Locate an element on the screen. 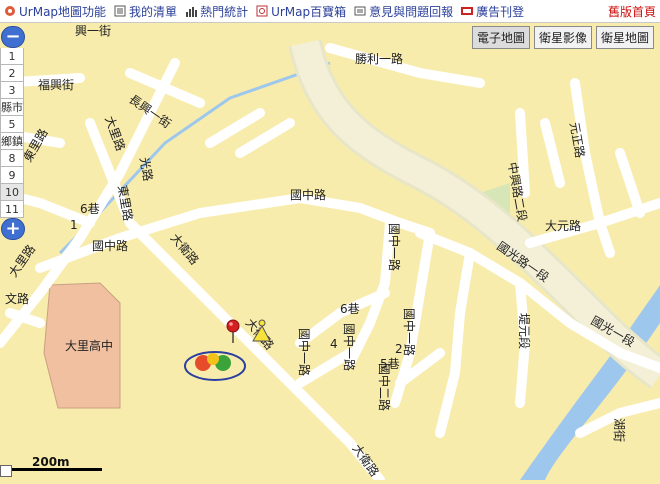 This screenshot has width=660, height=484. zoom-level: 鄉鎮 is located at coordinates (12, 141).